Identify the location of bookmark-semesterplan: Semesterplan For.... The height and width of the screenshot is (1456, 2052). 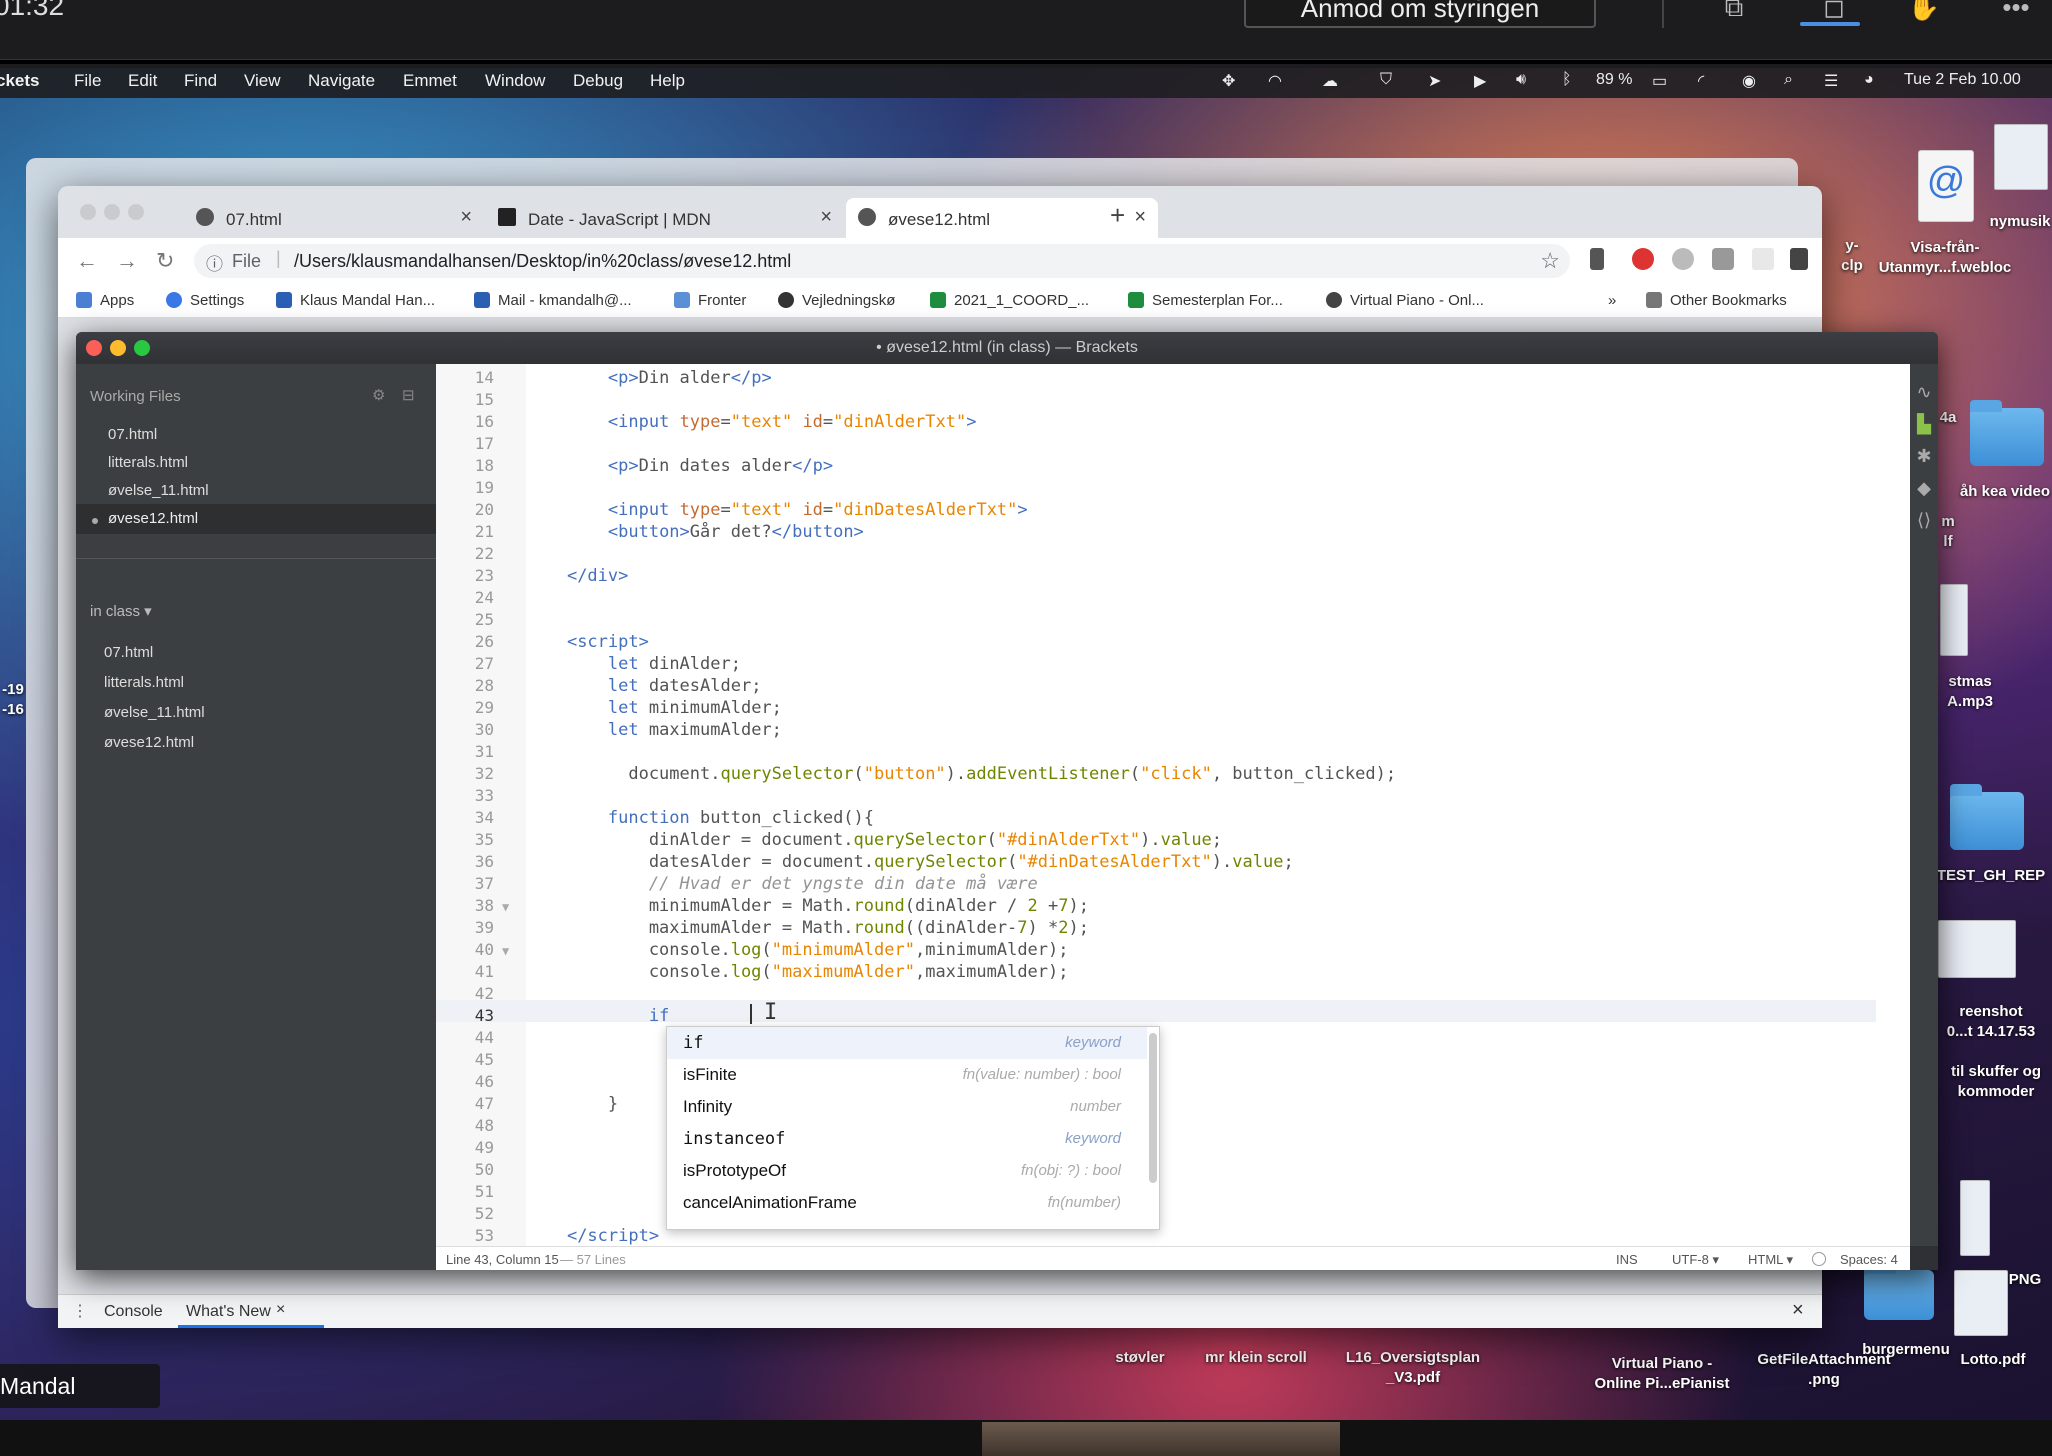
(1205, 300).